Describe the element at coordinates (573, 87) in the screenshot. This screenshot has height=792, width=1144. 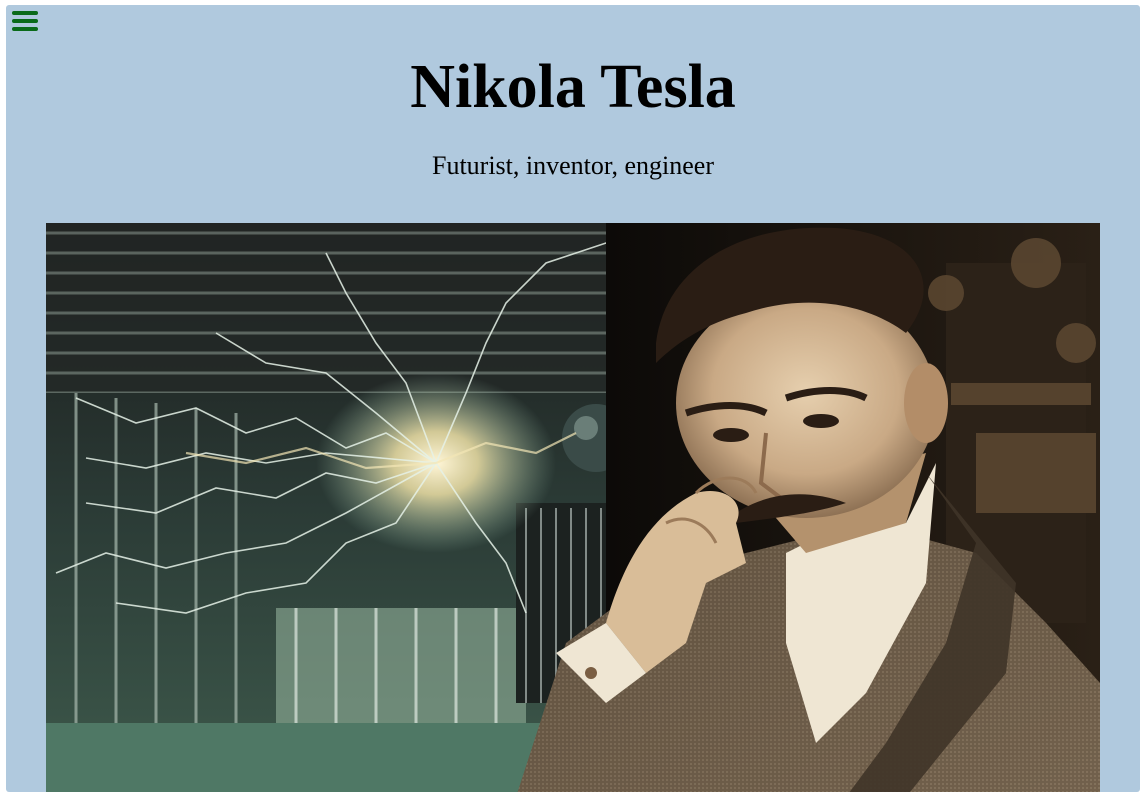
I see `page-title: Nikola Tesla` at that location.